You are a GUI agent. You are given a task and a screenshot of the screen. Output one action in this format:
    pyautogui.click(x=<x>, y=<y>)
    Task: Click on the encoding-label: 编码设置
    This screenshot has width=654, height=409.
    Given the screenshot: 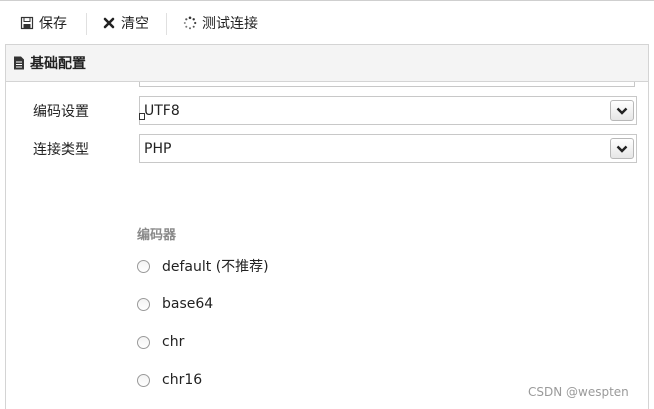 What is the action you would take?
    pyautogui.click(x=61, y=112)
    